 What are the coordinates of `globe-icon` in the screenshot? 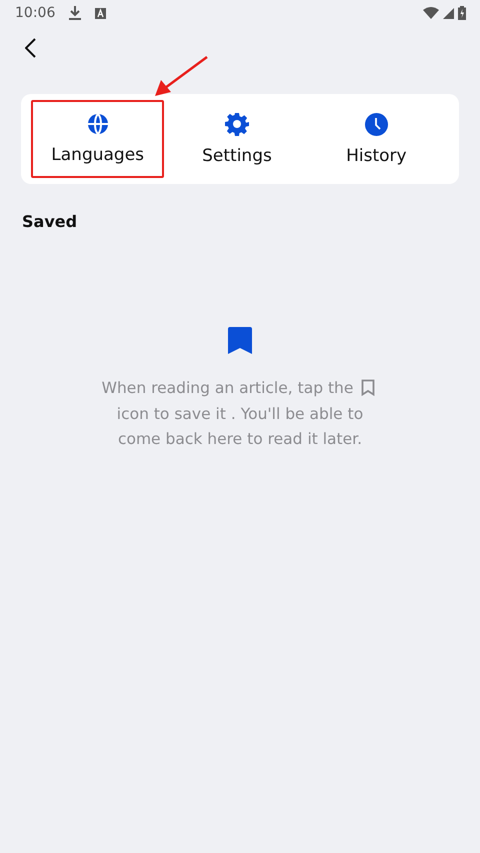 It's located at (97, 124).